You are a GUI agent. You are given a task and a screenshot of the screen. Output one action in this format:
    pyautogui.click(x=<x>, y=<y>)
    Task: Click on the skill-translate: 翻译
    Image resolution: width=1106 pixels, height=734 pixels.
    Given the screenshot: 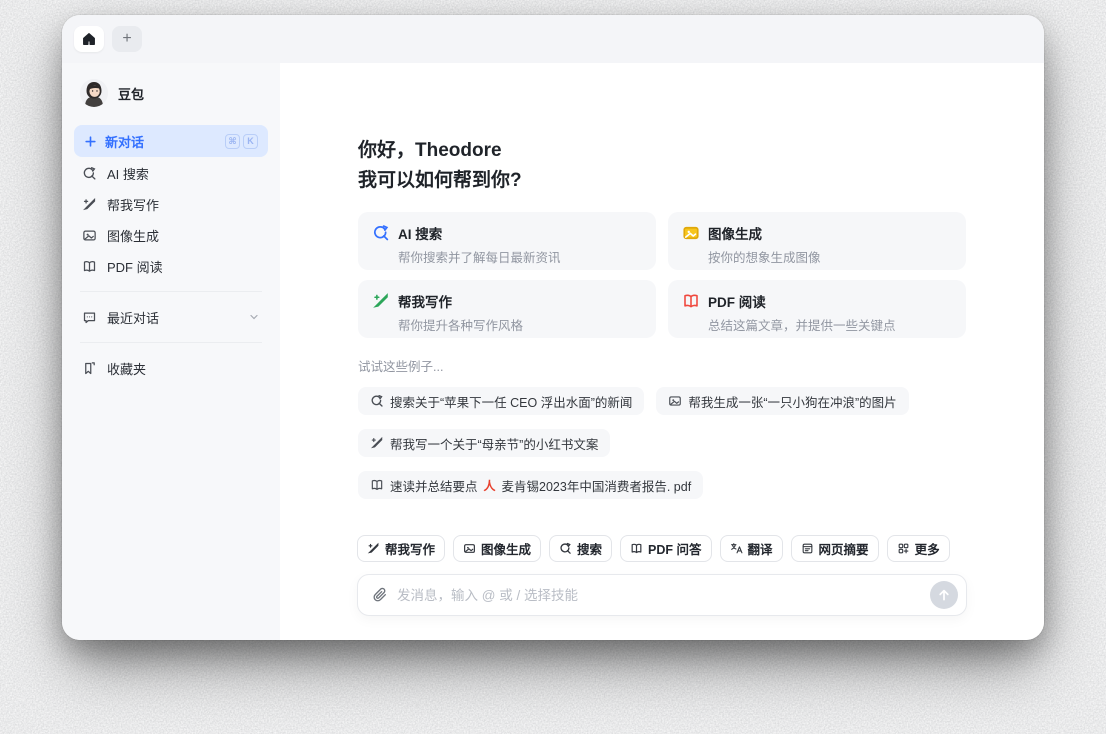 What is the action you would take?
    pyautogui.click(x=751, y=548)
    